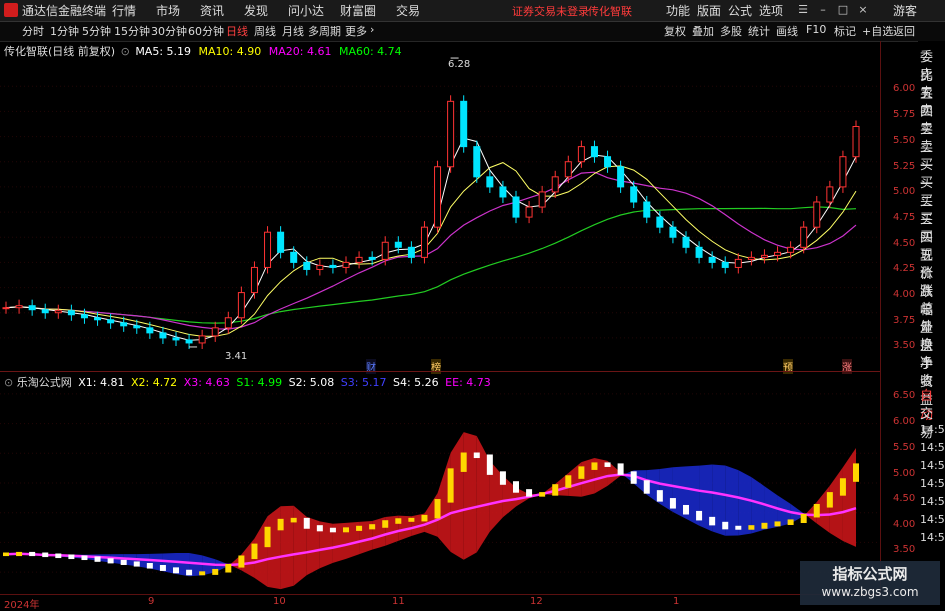 The height and width of the screenshot is (611, 945). What do you see at coordinates (904, 31) in the screenshot?
I see `back-button: 返回` at bounding box center [904, 31].